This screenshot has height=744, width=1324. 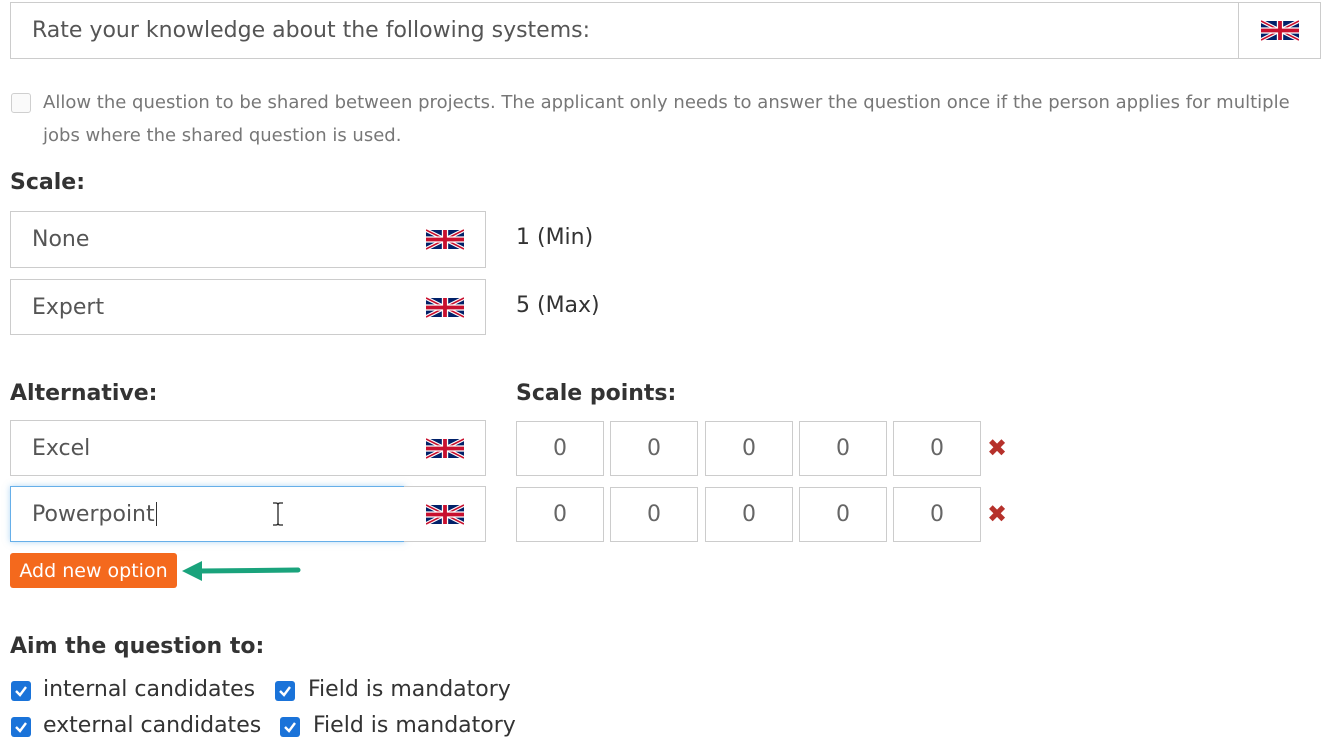 I want to click on scale-max-note: 5 (Max), so click(x=558, y=305).